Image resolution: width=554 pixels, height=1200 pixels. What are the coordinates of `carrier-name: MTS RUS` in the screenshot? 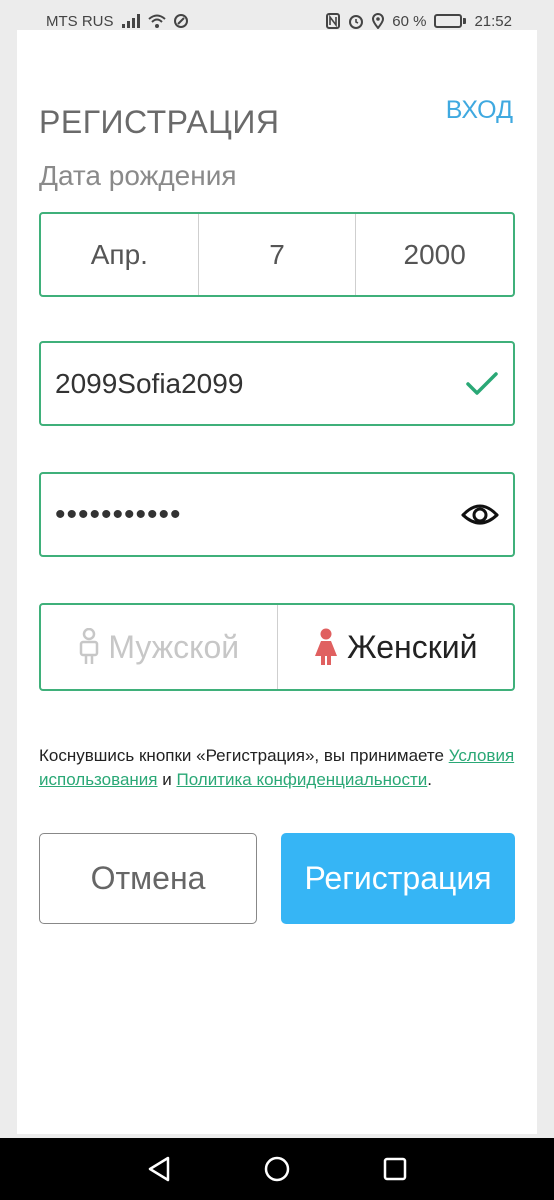 It's located at (80, 21).